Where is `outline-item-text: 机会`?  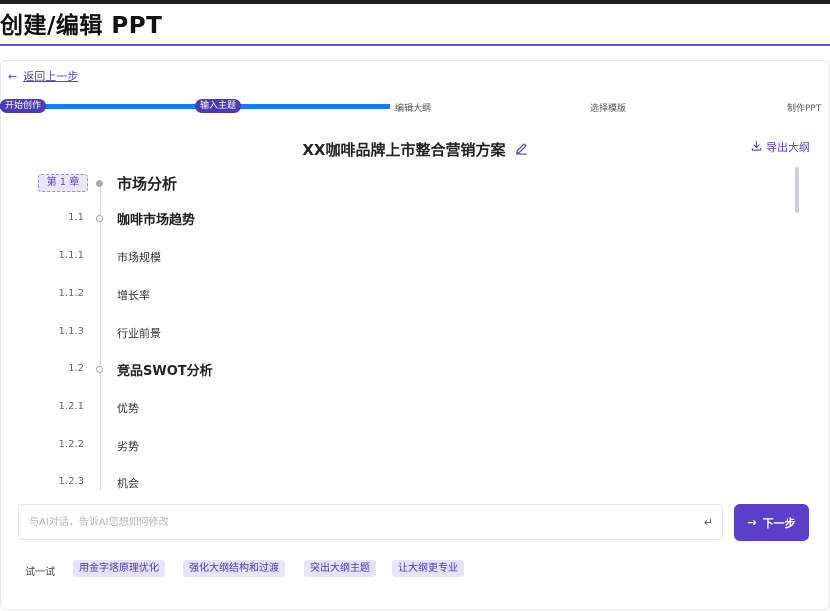 outline-item-text: 机会 is located at coordinates (128, 483).